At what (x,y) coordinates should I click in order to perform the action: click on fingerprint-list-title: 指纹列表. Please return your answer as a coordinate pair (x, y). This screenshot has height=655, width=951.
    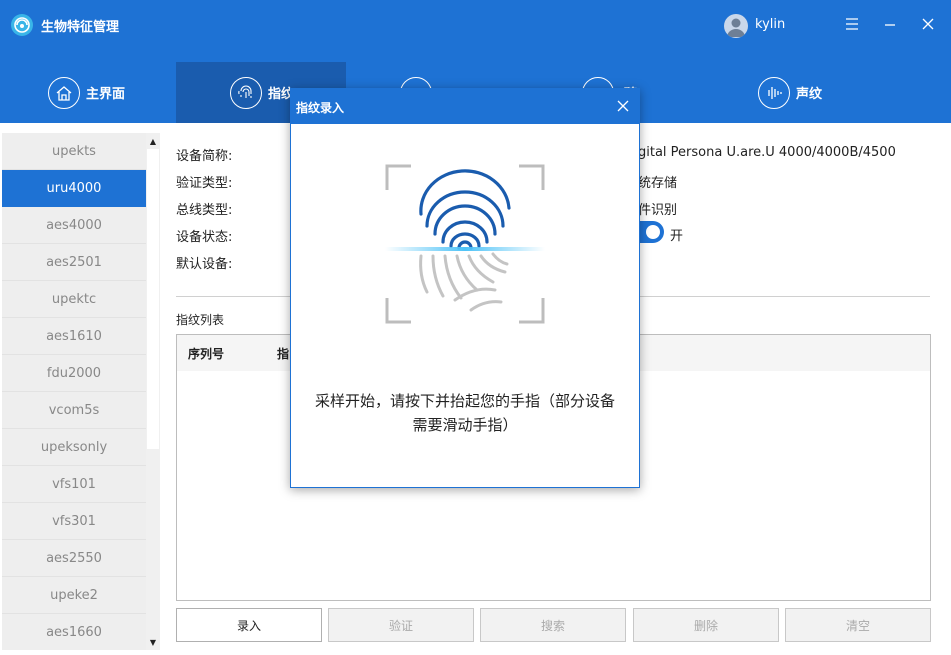
    Looking at the image, I should click on (200, 320).